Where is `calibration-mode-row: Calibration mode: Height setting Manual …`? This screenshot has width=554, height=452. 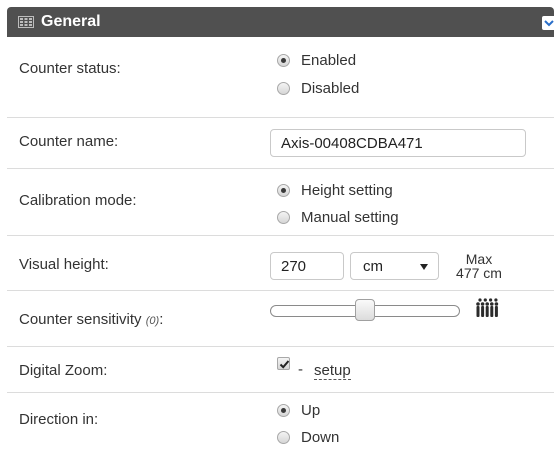 calibration-mode-row: Calibration mode: Height setting Manual … is located at coordinates (280, 202).